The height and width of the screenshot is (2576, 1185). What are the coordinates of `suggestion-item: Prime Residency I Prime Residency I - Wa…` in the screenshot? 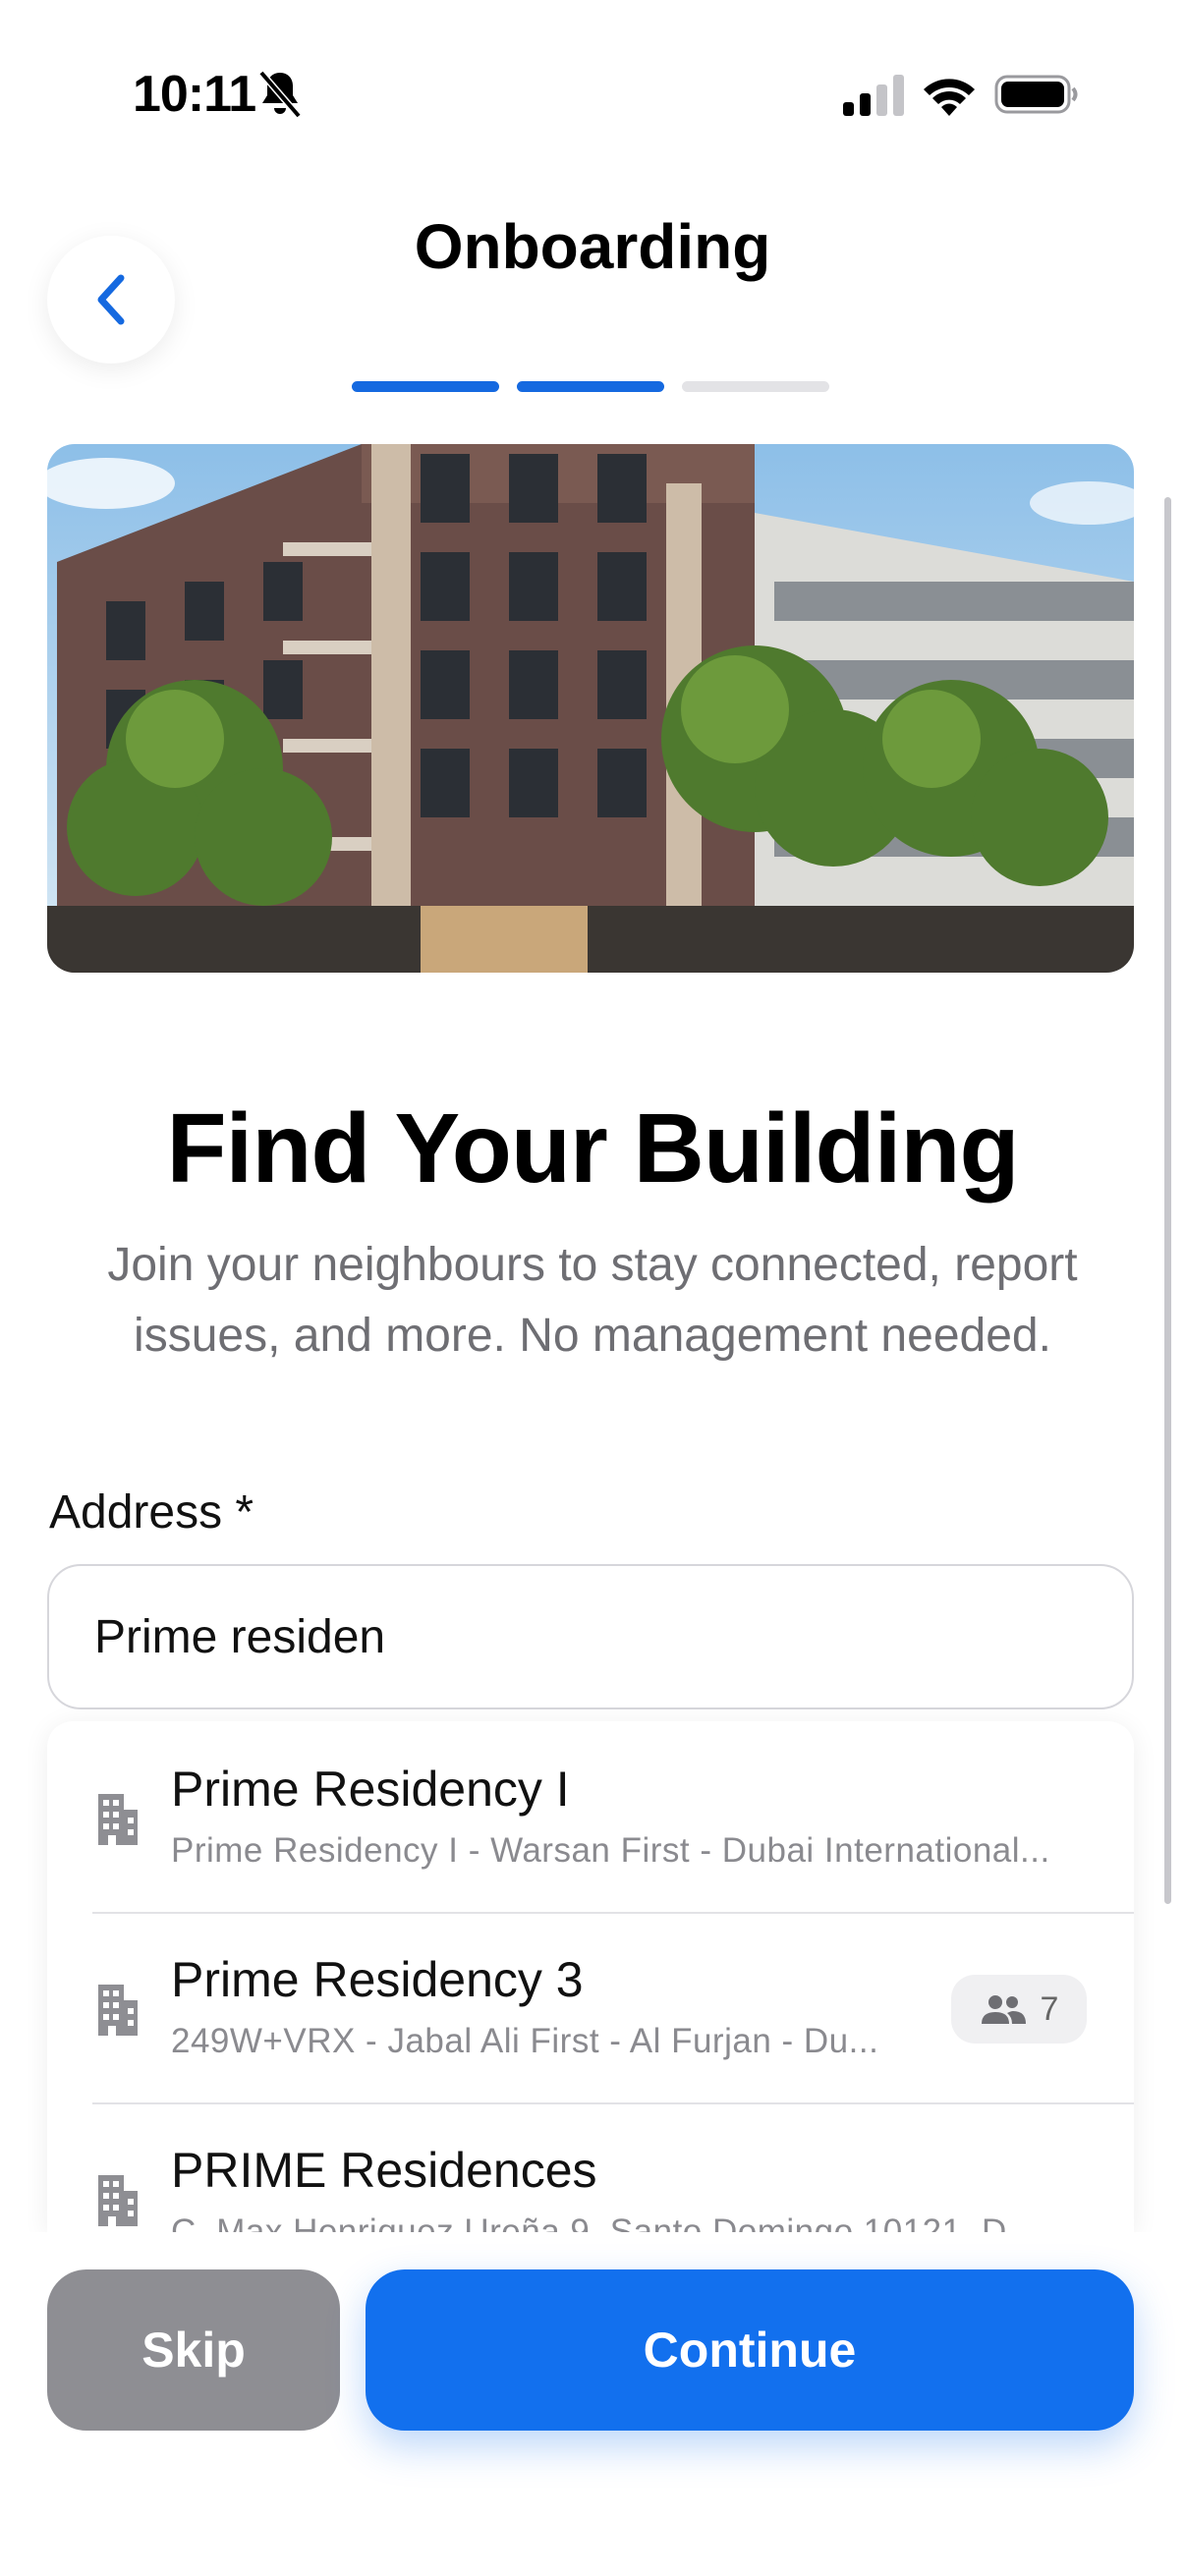 It's located at (591, 1816).